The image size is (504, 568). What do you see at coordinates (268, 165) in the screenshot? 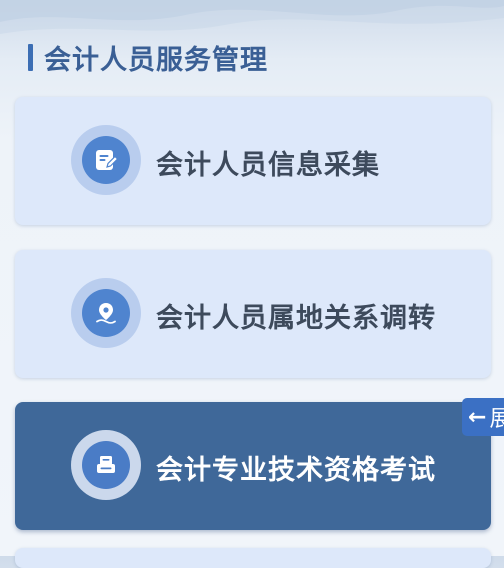
I see `card-label: 会计人员信息采集` at bounding box center [268, 165].